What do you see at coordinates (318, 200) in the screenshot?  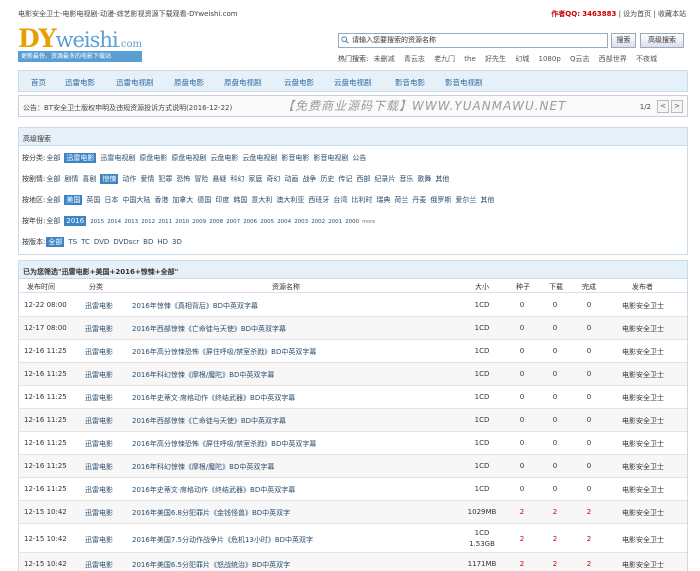 I see `filter-option: 西班牙` at bounding box center [318, 200].